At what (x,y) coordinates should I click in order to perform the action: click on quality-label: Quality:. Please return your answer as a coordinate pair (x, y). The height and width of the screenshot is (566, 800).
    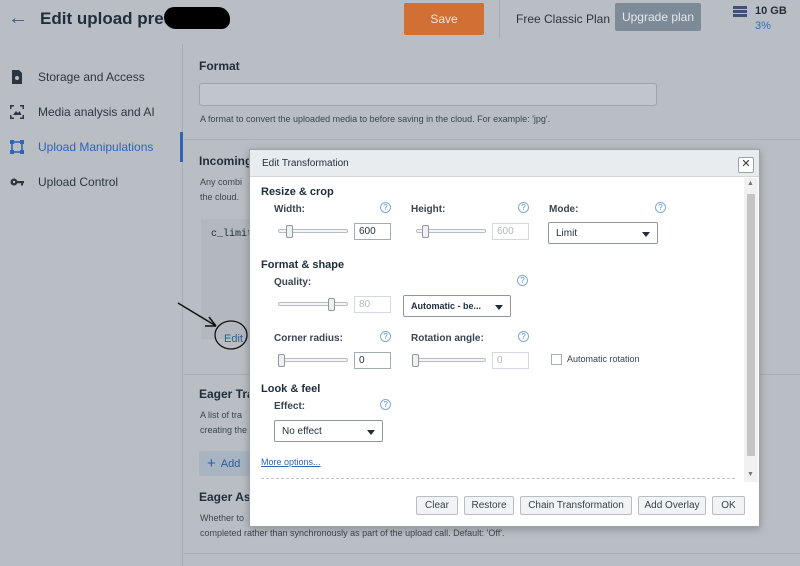
    Looking at the image, I should click on (293, 282).